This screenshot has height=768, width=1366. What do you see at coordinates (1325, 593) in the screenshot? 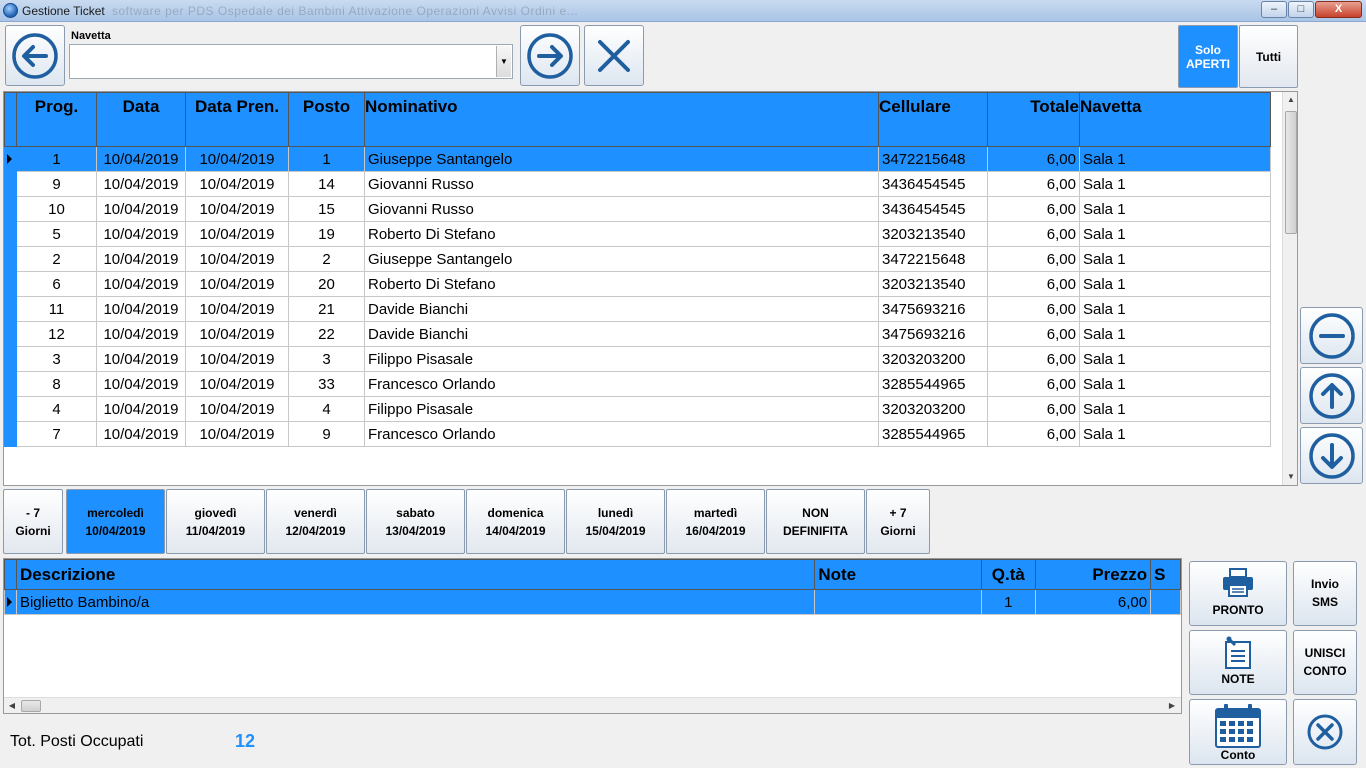
I see `invio-sms-button: Invio SMS` at bounding box center [1325, 593].